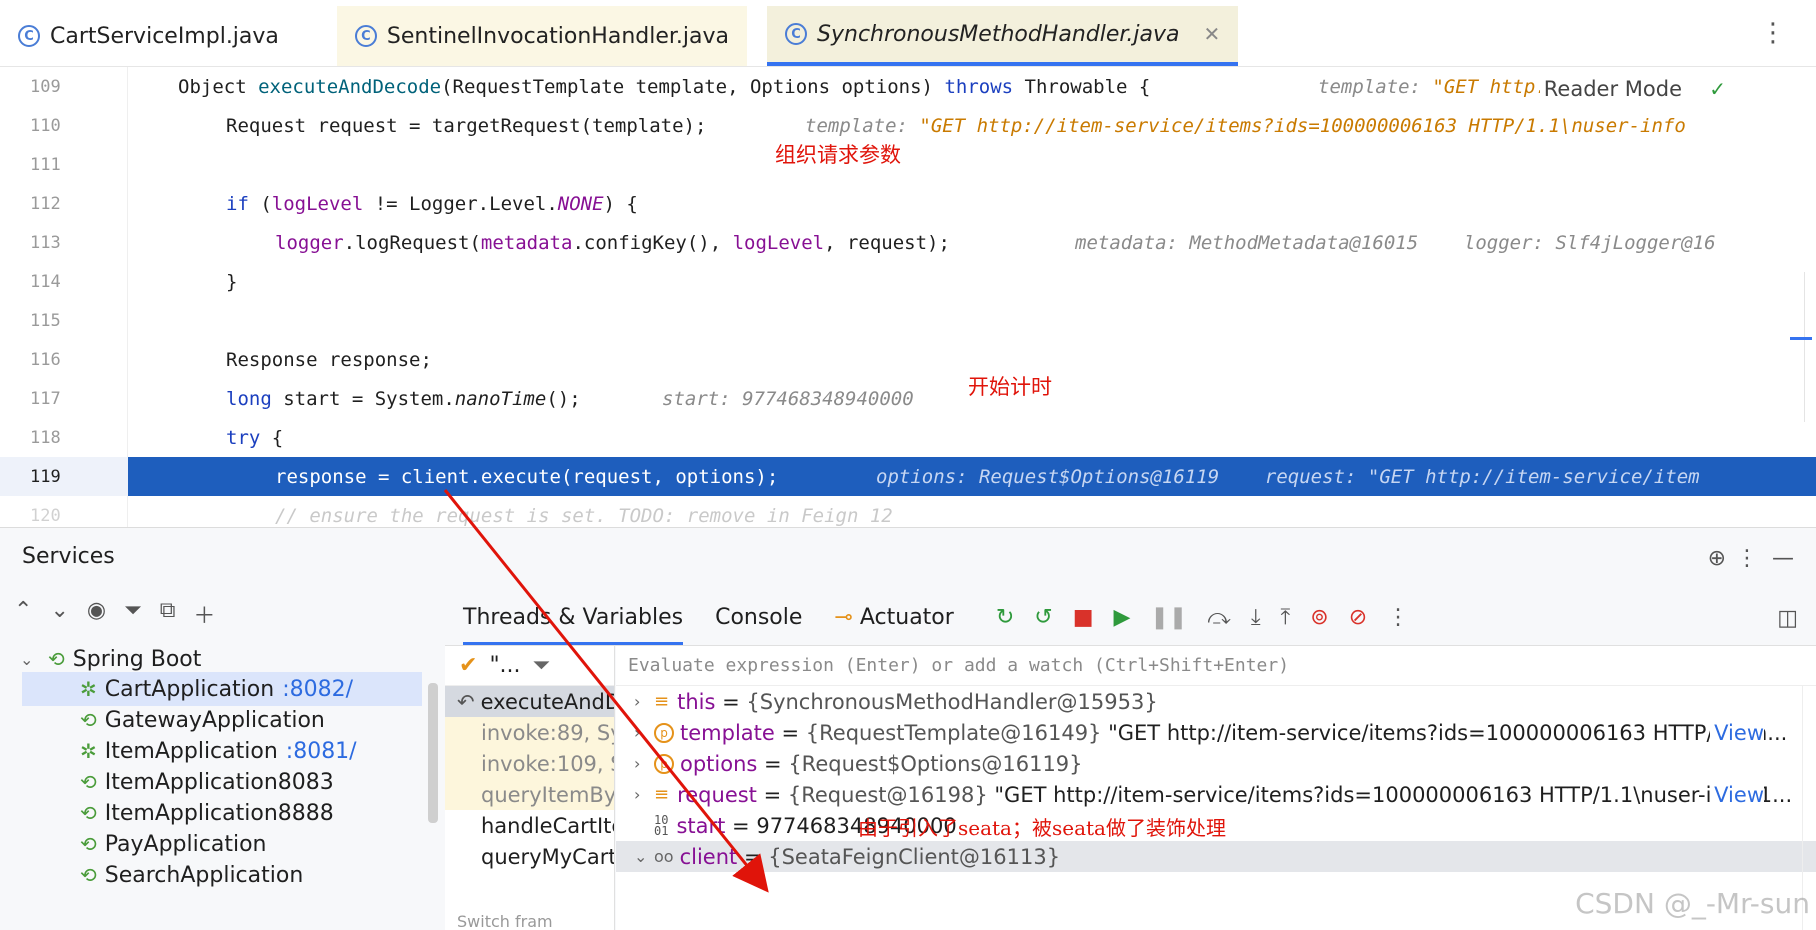 The image size is (1816, 930). Describe the element at coordinates (1216, 856) in the screenshot. I see `variable-client: ⌄ oo client = {SeataFeignClient@16113}` at that location.